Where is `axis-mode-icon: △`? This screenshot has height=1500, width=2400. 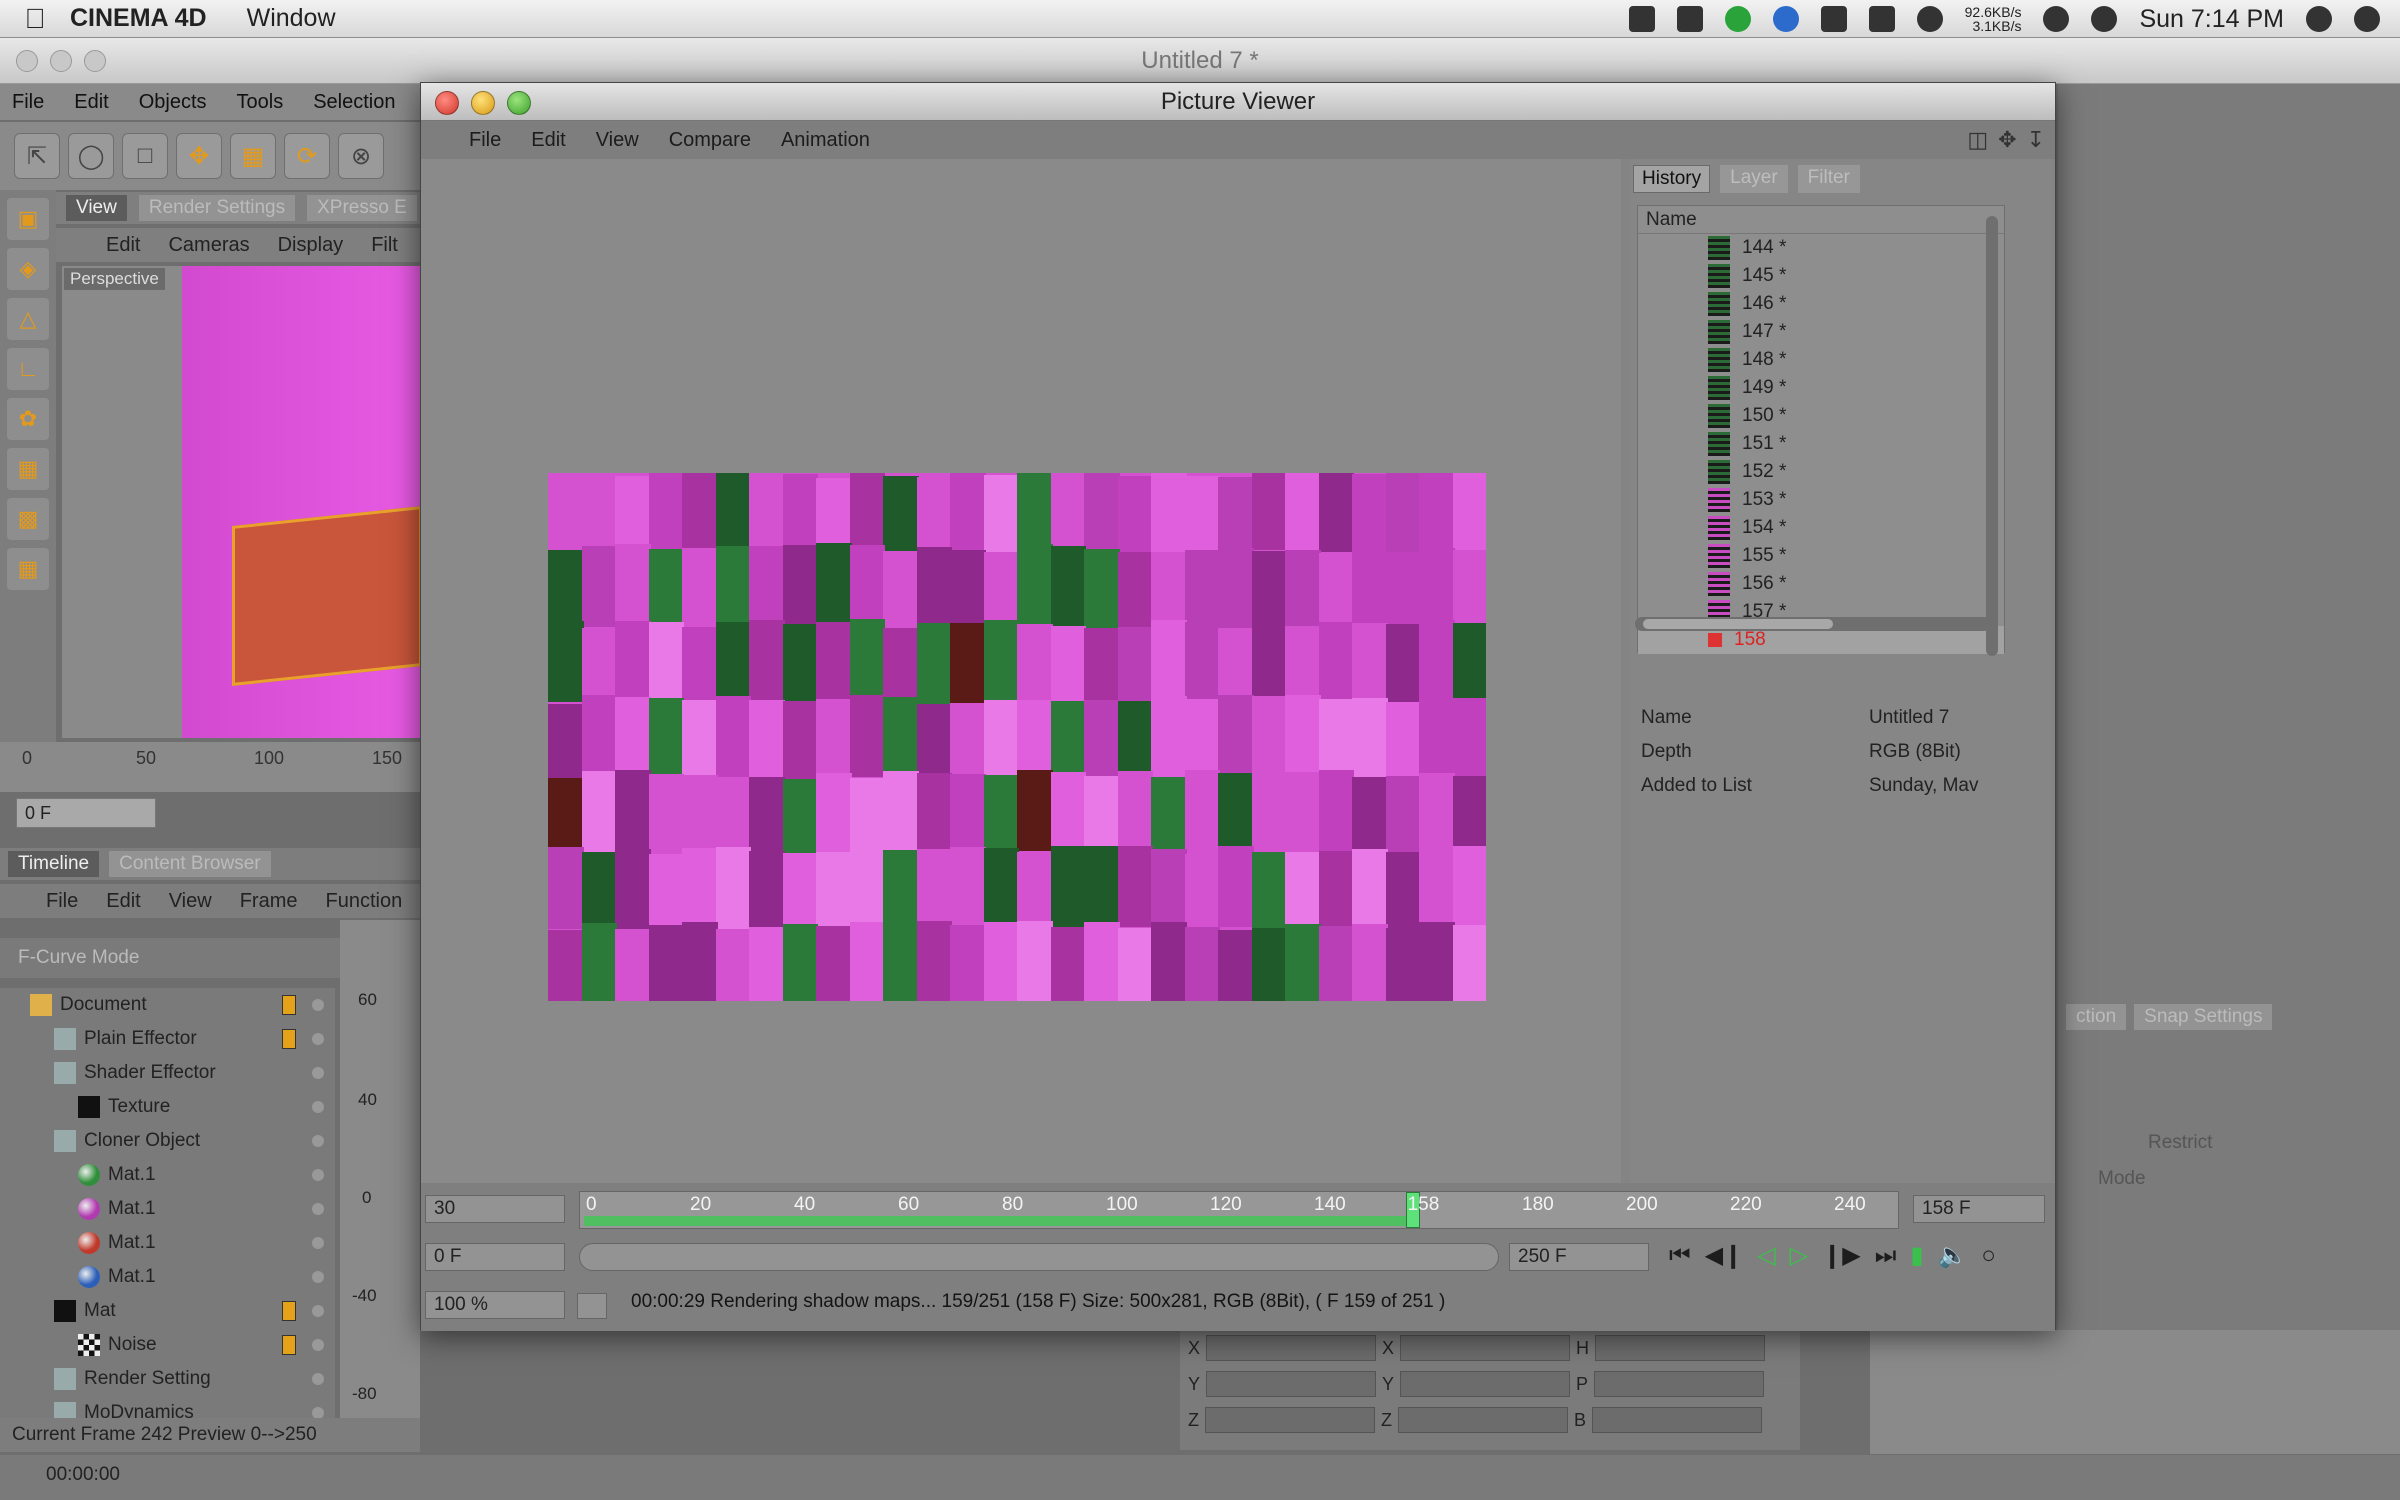 axis-mode-icon: △ is located at coordinates (28, 319).